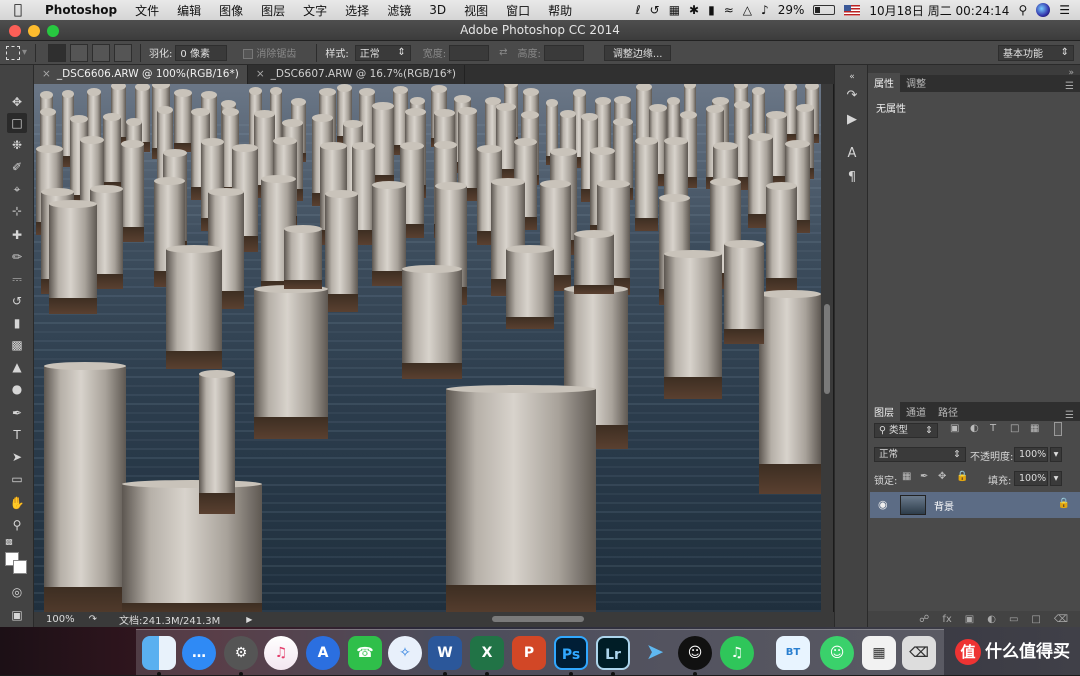  I want to click on visibility-eye-icon: ◉, so click(883, 504).